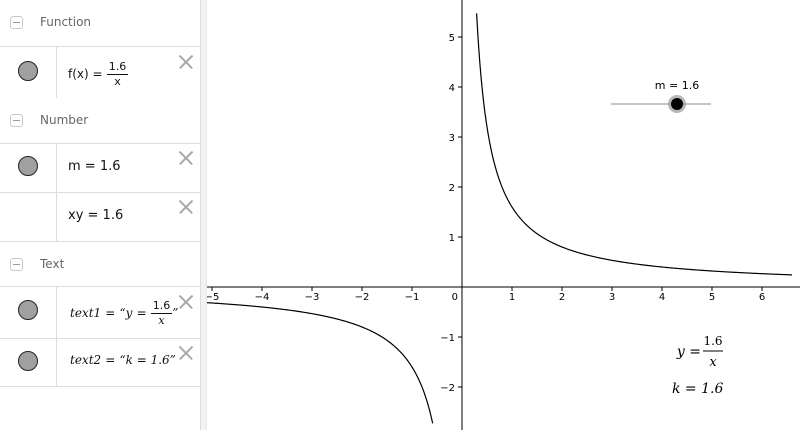  Describe the element at coordinates (452, 138) in the screenshot. I see `y-tick-label: 3` at that location.